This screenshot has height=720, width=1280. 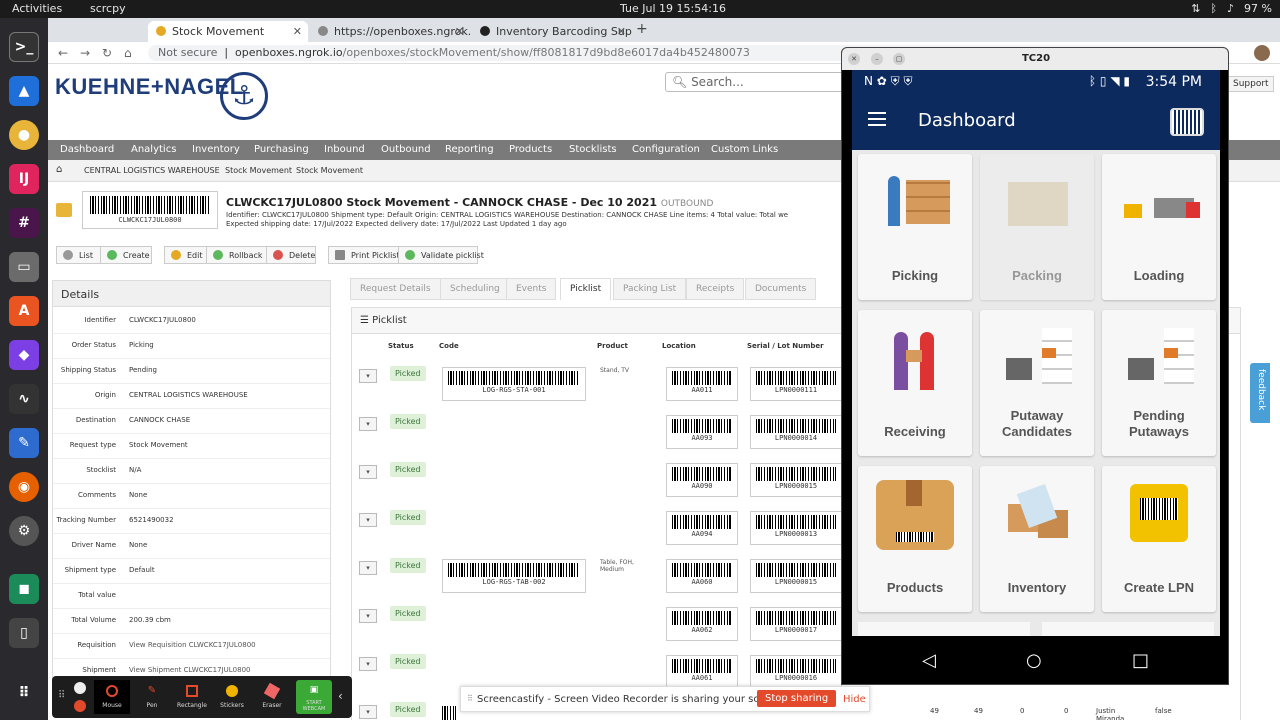 What do you see at coordinates (79, 255) in the screenshot?
I see `list-button: List` at bounding box center [79, 255].